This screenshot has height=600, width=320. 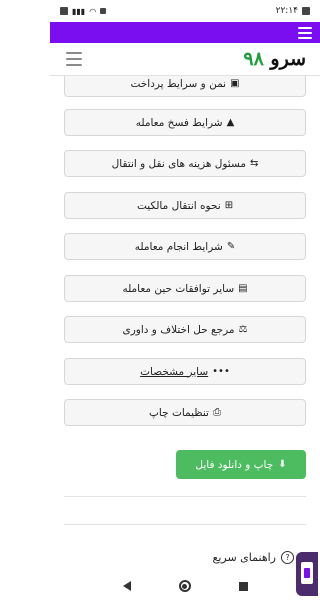 I want to click on top-app-bar, so click(x=185, y=32).